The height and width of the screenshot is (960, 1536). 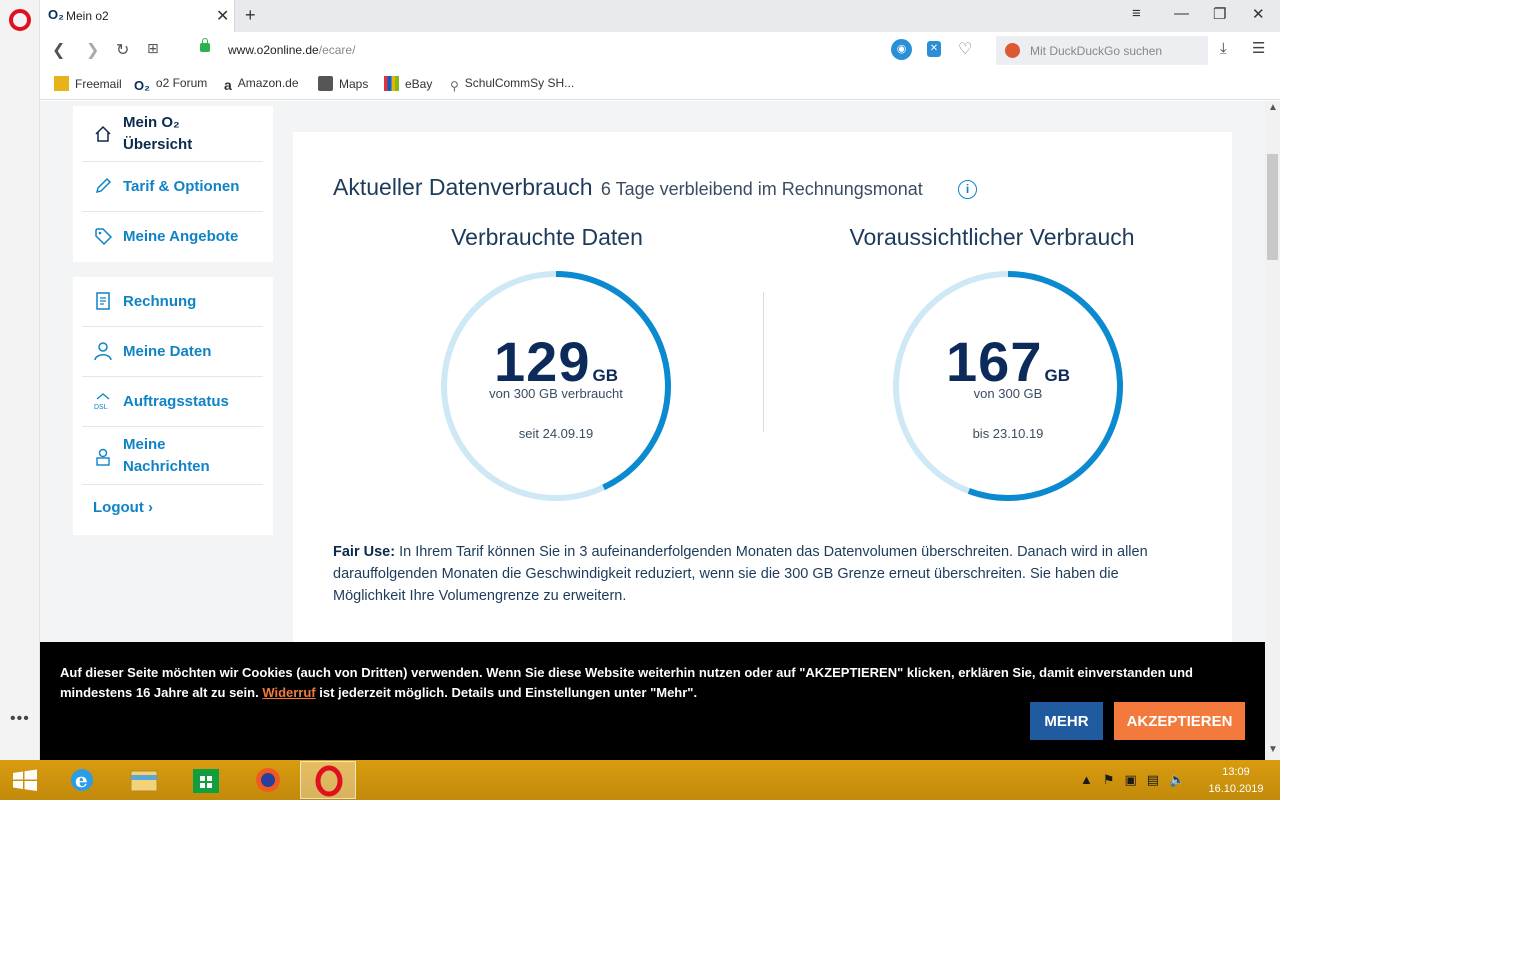 What do you see at coordinates (1096, 51) in the screenshot?
I see `search-placeholder: Mit DuckDuckGo suchen` at bounding box center [1096, 51].